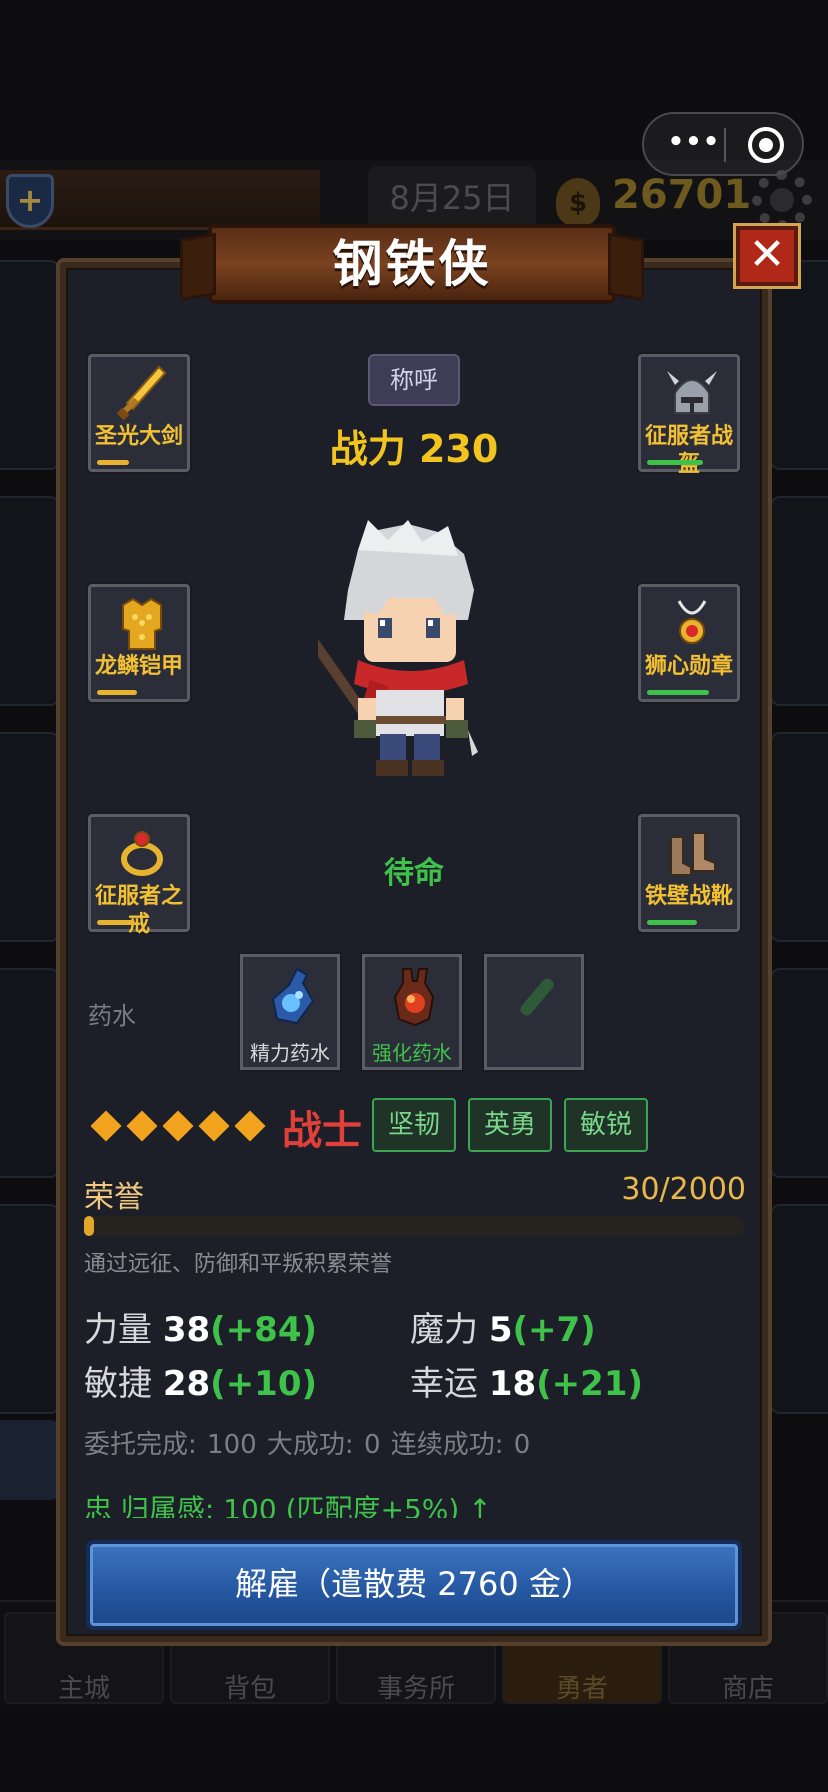 The image size is (828, 1792). Describe the element at coordinates (414, 1125) in the screenshot. I see `trait-badge: 坚韧` at that location.